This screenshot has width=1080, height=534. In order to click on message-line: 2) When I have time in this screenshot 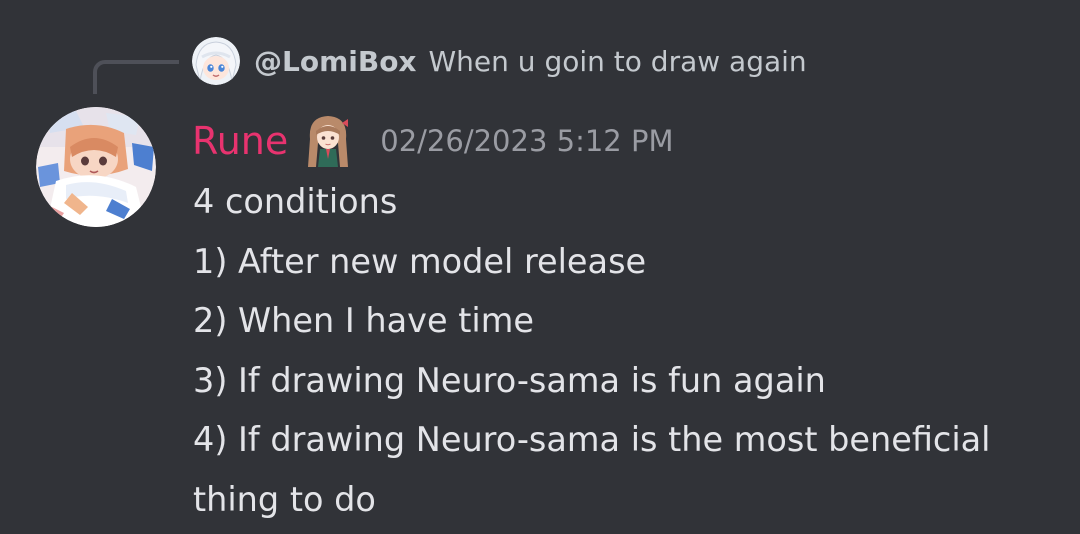, I will do `click(363, 320)`.